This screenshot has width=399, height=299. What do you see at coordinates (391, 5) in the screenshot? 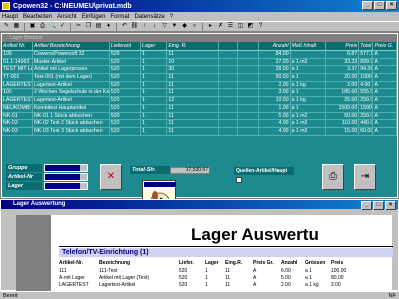
I see `close-button: ×` at bounding box center [391, 5].